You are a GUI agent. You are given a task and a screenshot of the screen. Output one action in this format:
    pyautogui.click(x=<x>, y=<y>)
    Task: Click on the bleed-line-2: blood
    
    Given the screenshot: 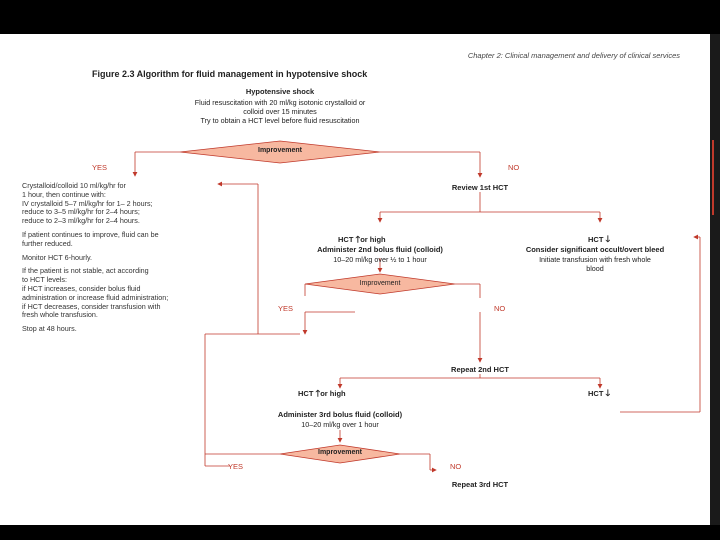 What is the action you would take?
    pyautogui.click(x=595, y=268)
    